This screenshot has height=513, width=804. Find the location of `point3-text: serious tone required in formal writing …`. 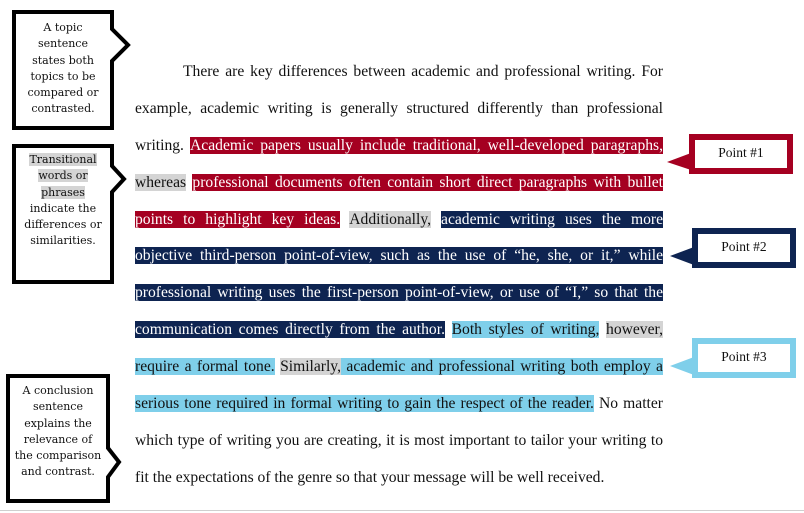

point3-text: serious tone required in formal writing … is located at coordinates (364, 404).